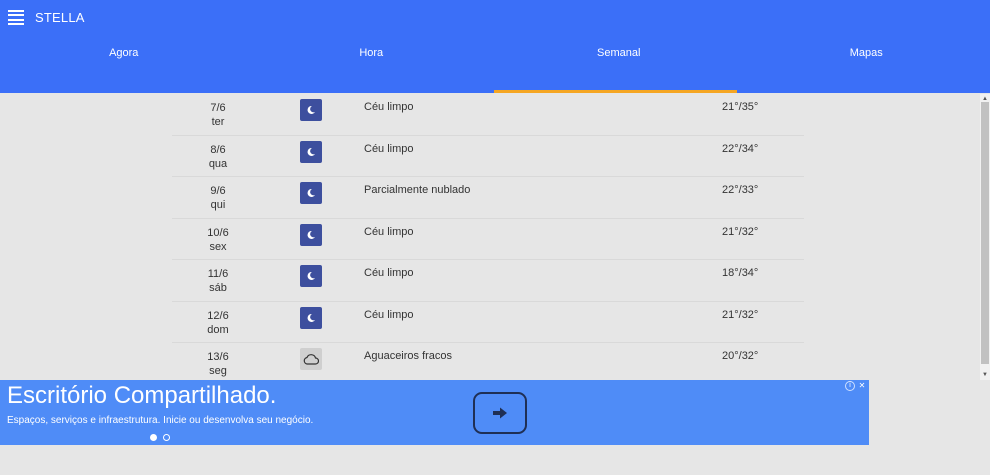  Describe the element at coordinates (488, 198) in the screenshot. I see `forecast-row: 9/6 qui Parcialmente nublado 22°/33°` at that location.